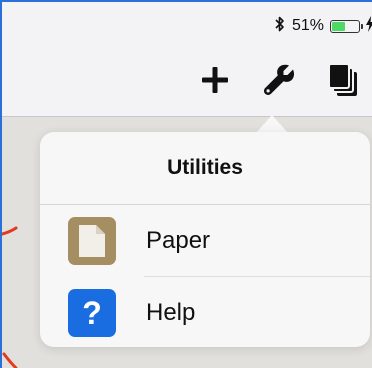  What do you see at coordinates (272, 124) in the screenshot?
I see `popover-arrow` at bounding box center [272, 124].